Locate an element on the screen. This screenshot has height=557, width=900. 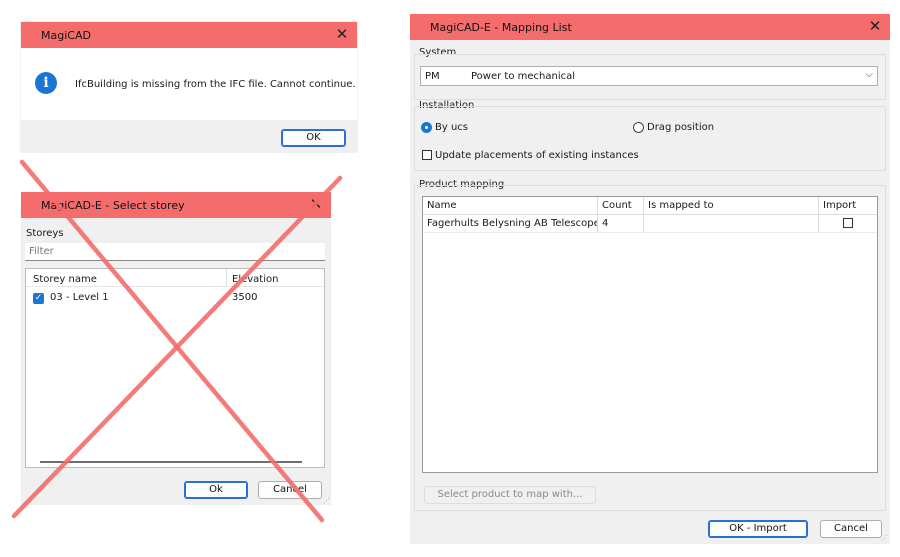
system-select: PM Power to mechanical ⌵ is located at coordinates (649, 76).